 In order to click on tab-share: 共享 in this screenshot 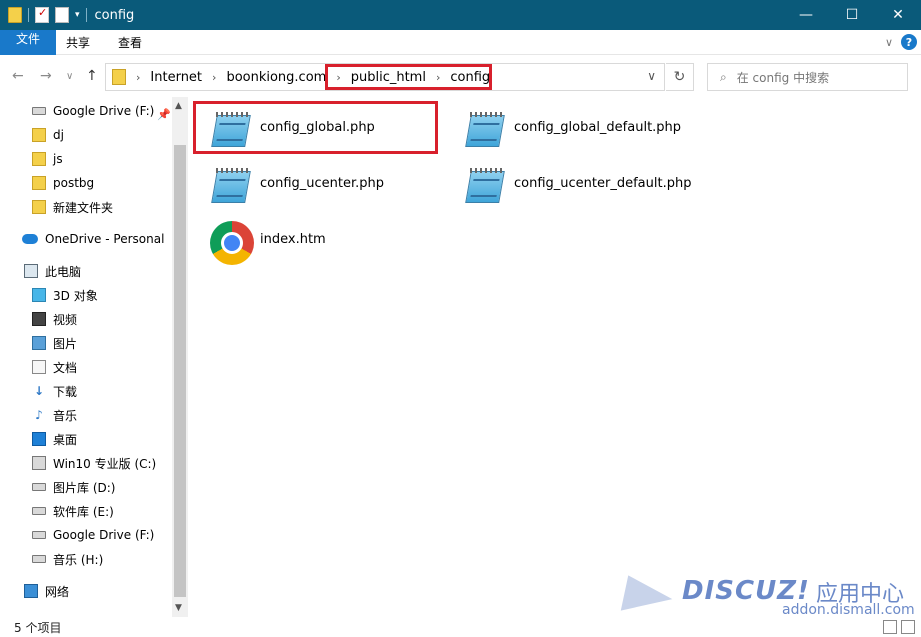, I will do `click(78, 42)`.